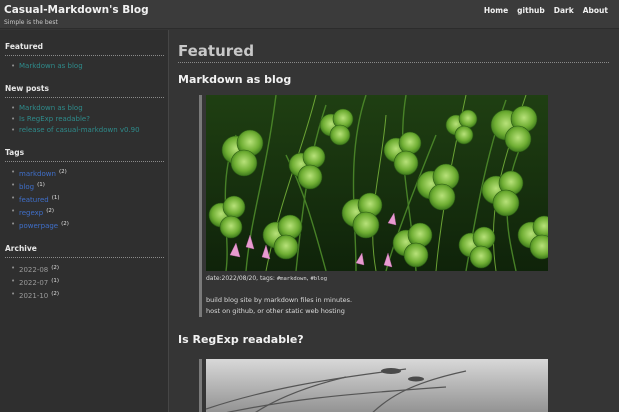 Image resolution: width=619 pixels, height=412 pixels. I want to click on list-item: markdown(2), so click(87, 173).